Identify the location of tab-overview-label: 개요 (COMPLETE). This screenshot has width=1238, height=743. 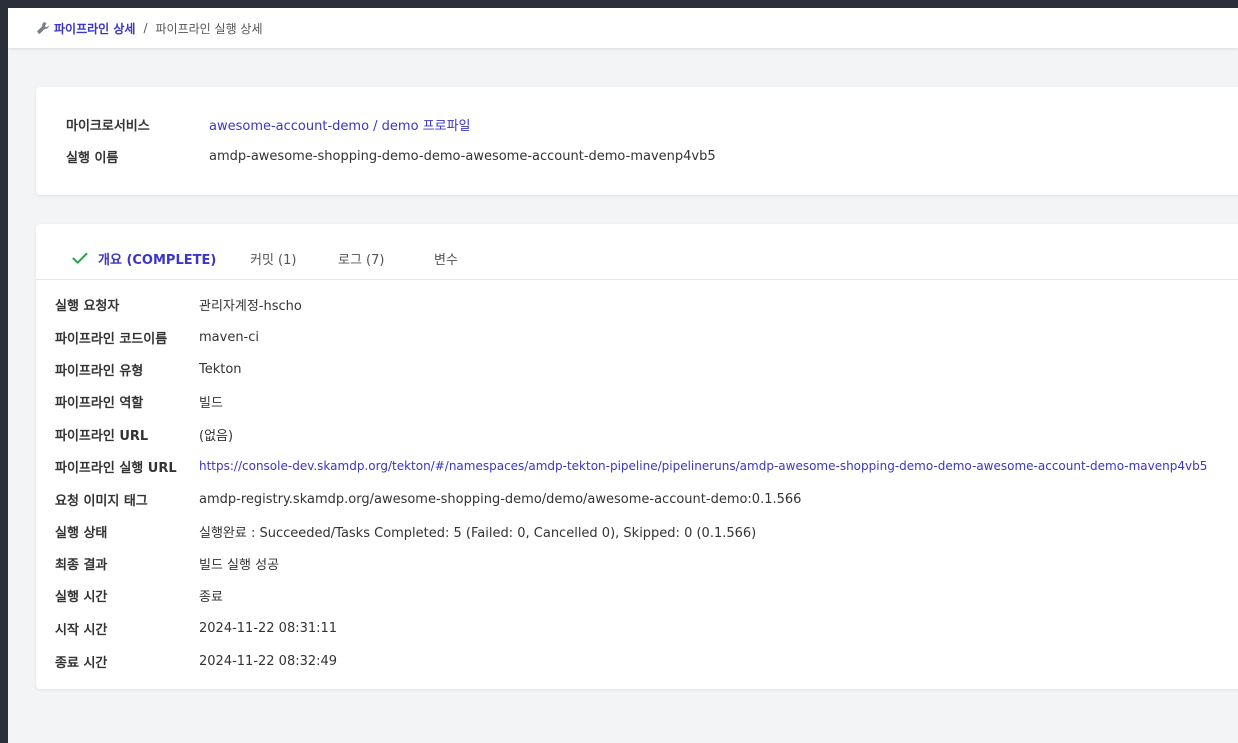
(157, 260).